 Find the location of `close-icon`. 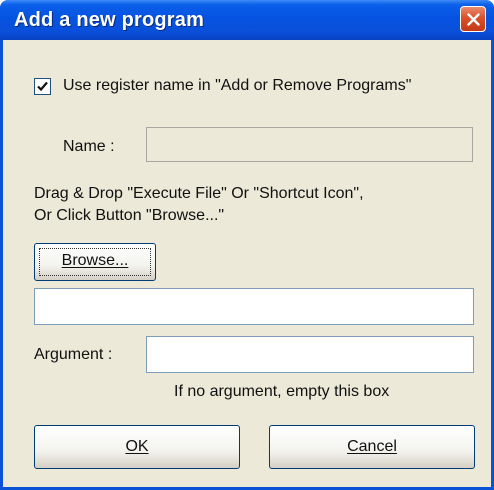

close-icon is located at coordinates (473, 19).